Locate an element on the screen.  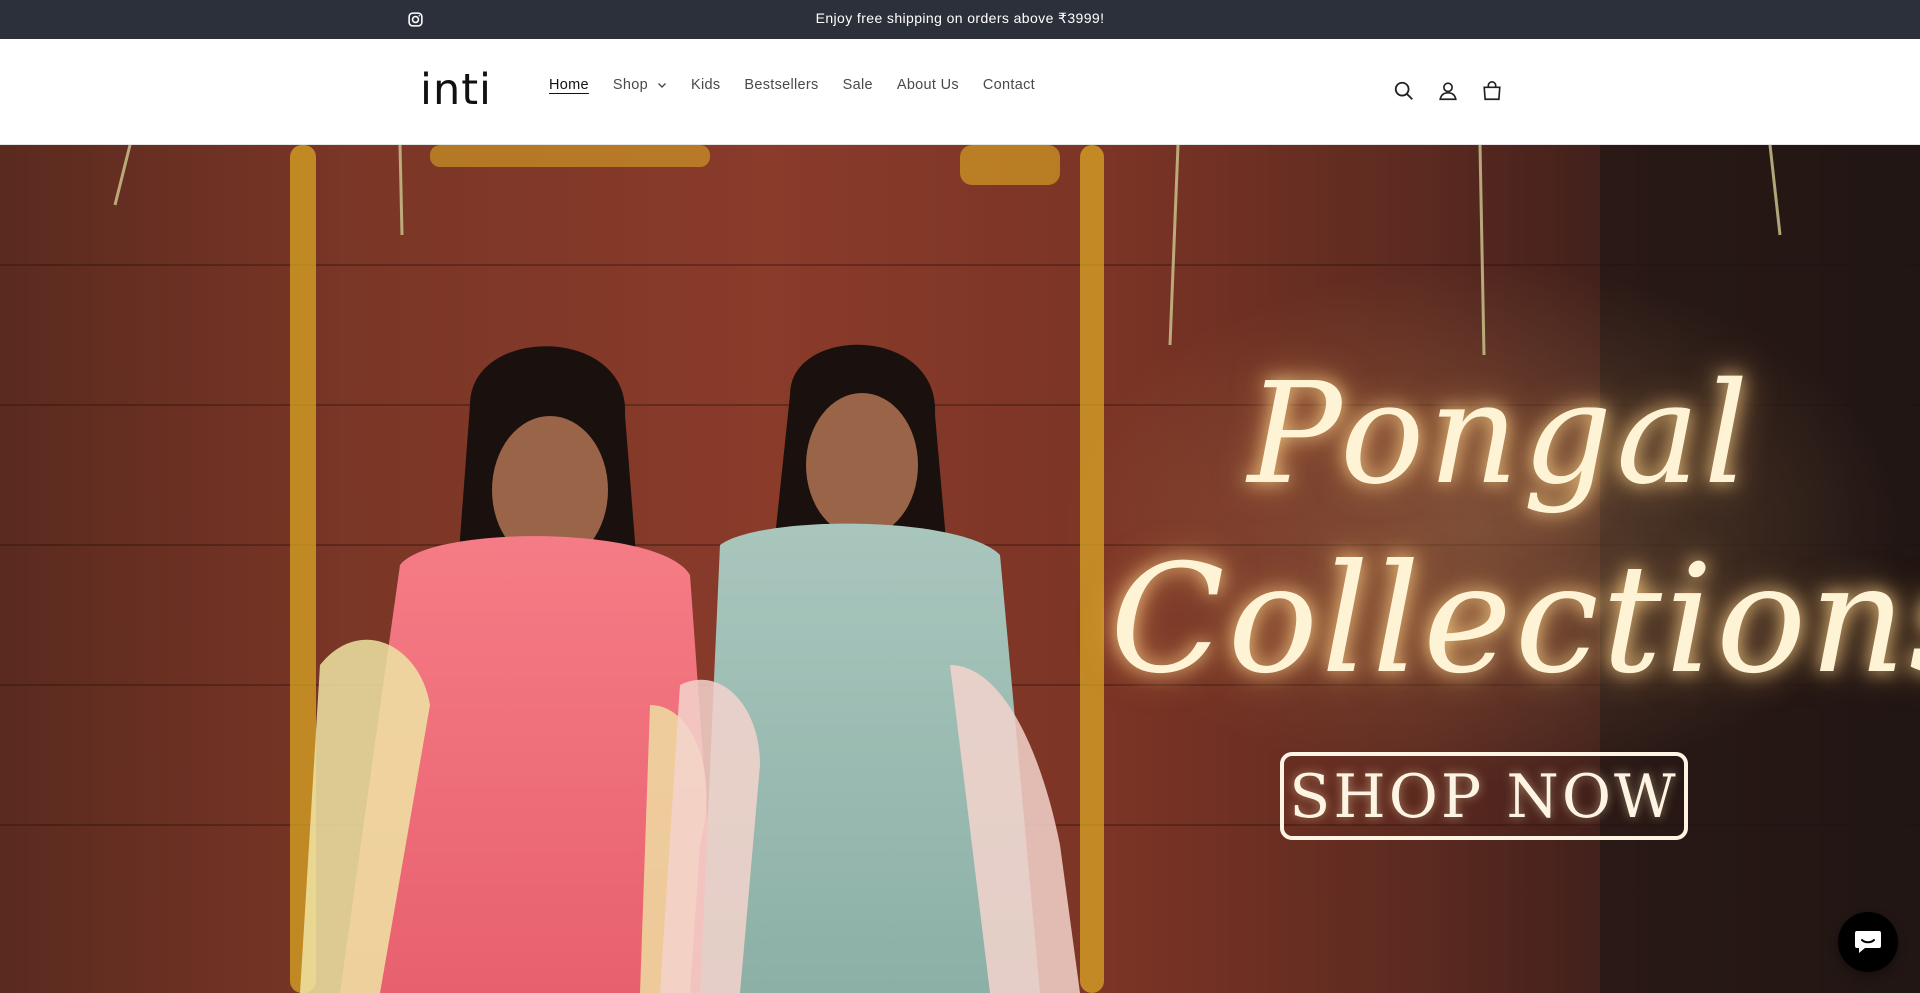
nav-bestsellers: Bestsellers is located at coordinates (781, 85).